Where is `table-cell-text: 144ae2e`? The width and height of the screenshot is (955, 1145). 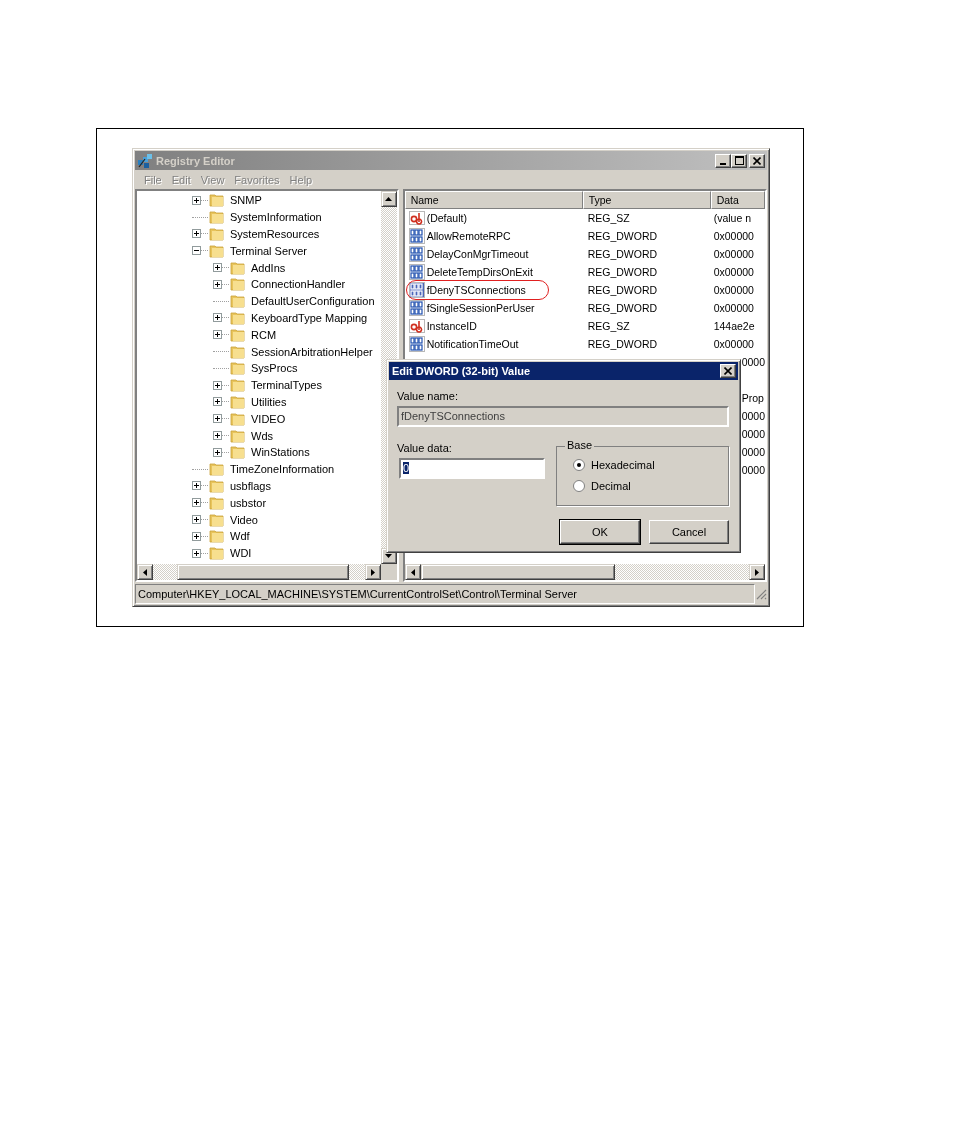
table-cell-text: 144ae2e is located at coordinates (734, 326).